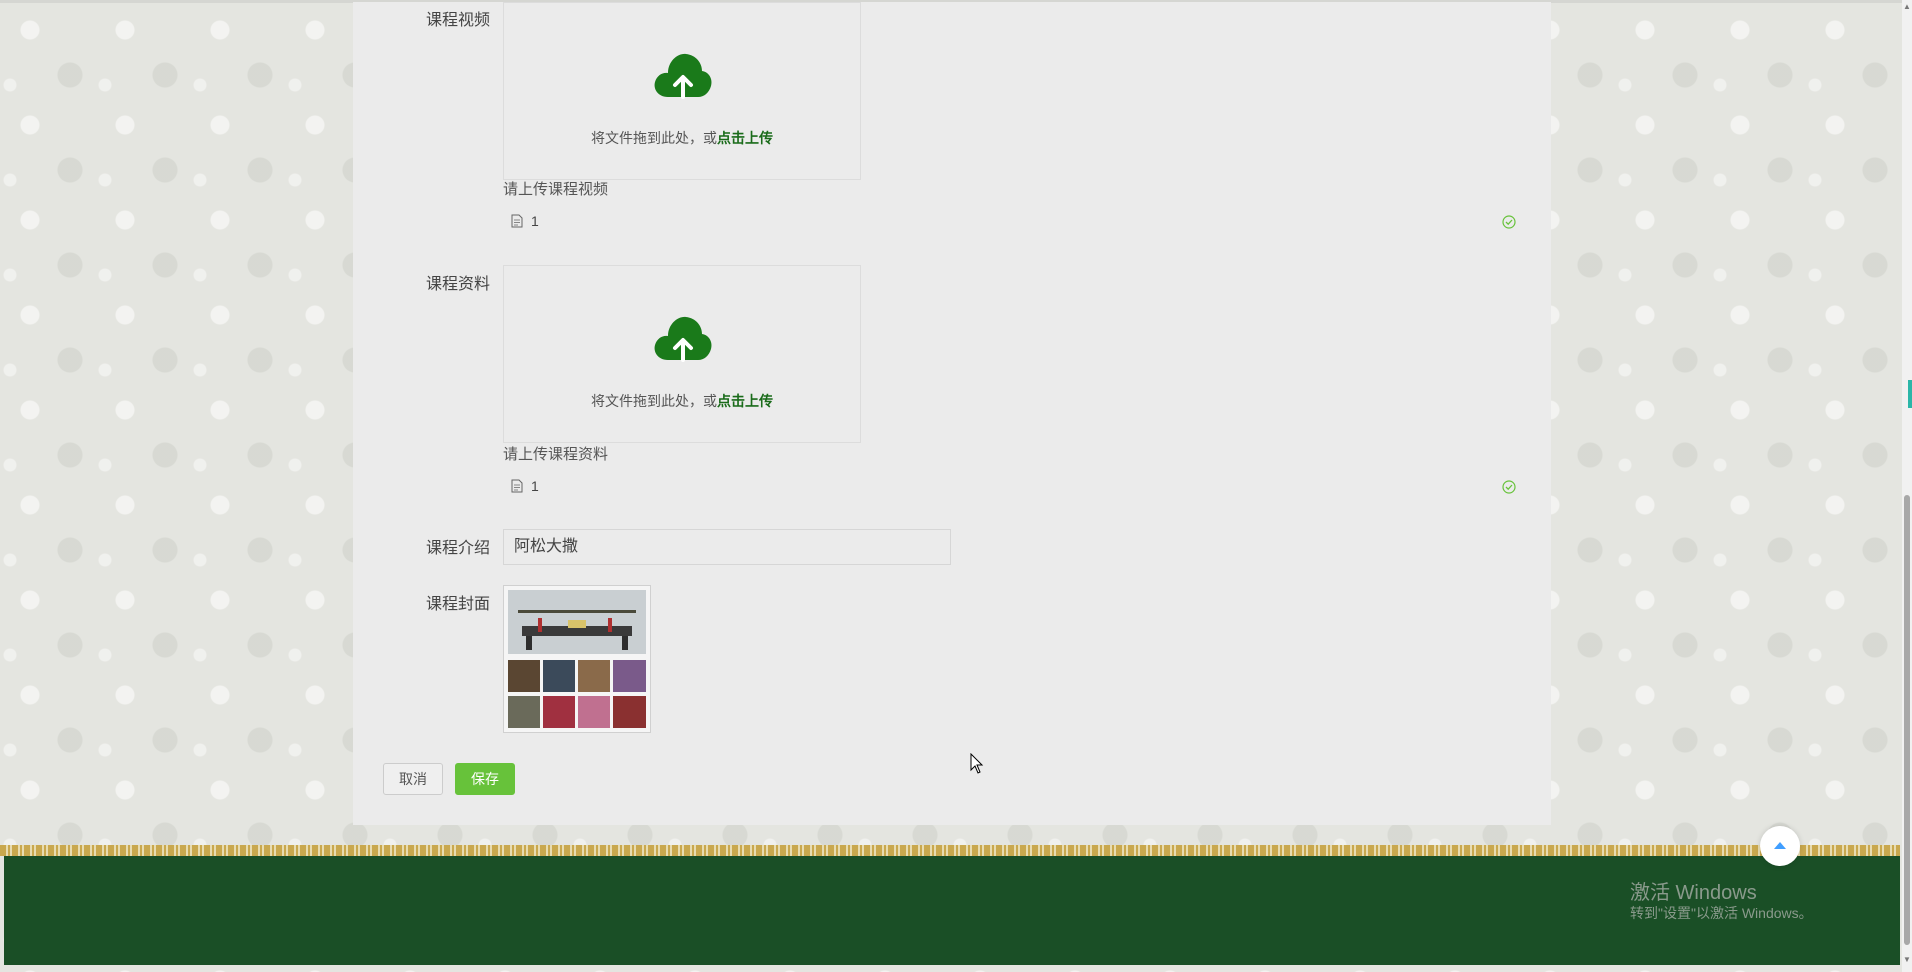  Describe the element at coordinates (682, 138) in the screenshot. I see `course-video-drop-text: 将文件拖到此处，或点击上传` at that location.